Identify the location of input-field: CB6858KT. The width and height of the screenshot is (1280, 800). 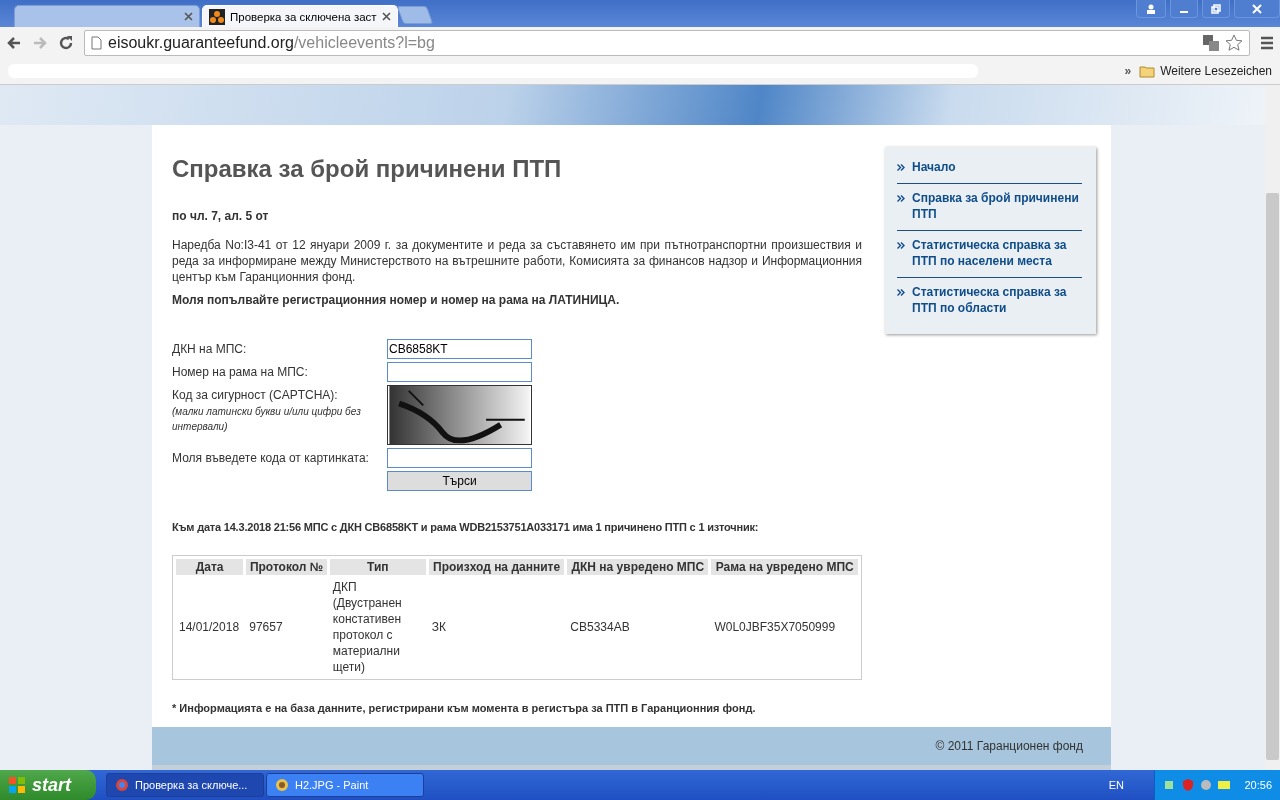
(459, 349).